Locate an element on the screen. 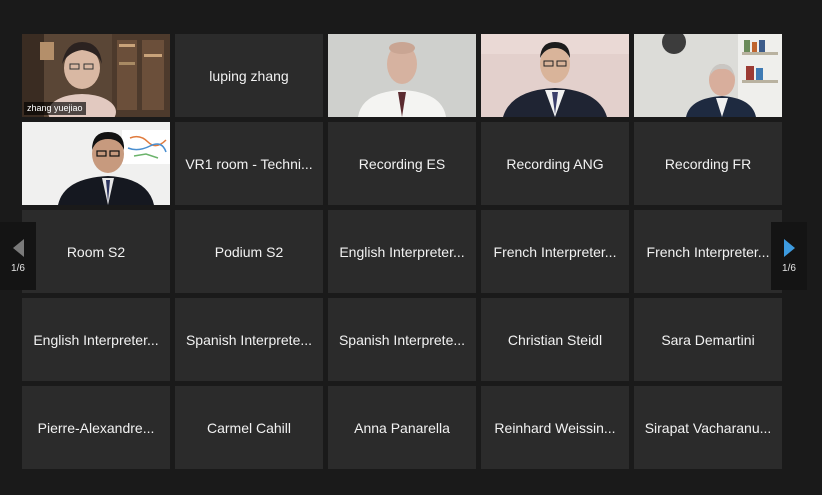 The width and height of the screenshot is (822, 495). participant-name: luping zhang is located at coordinates (249, 75).